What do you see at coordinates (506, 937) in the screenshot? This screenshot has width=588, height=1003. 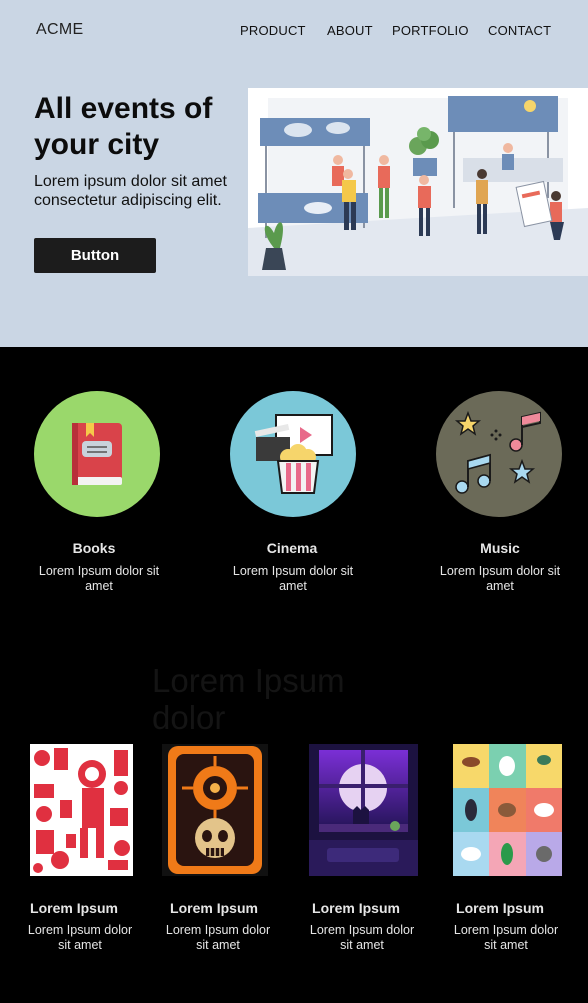 I see `gallery-item-4-desc: Lorem Ipsum dolor sit amet` at bounding box center [506, 937].